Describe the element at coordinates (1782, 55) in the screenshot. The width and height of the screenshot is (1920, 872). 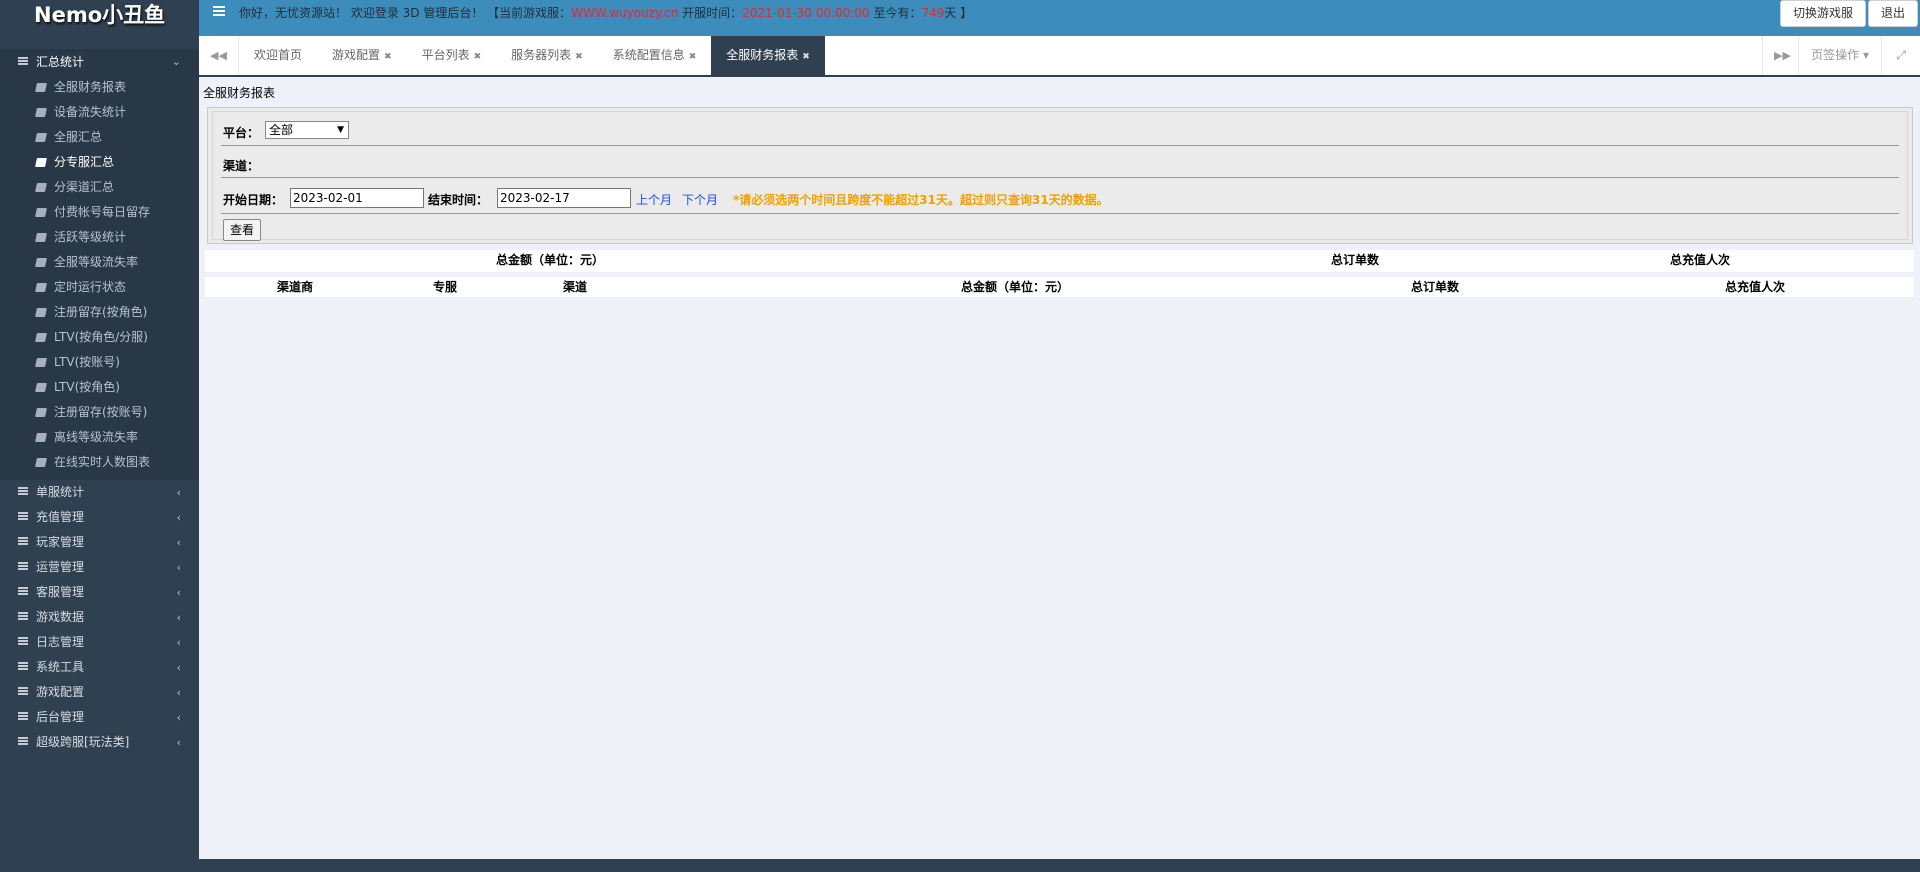
I see `tab-scroll-right-icon: ▶▶` at that location.